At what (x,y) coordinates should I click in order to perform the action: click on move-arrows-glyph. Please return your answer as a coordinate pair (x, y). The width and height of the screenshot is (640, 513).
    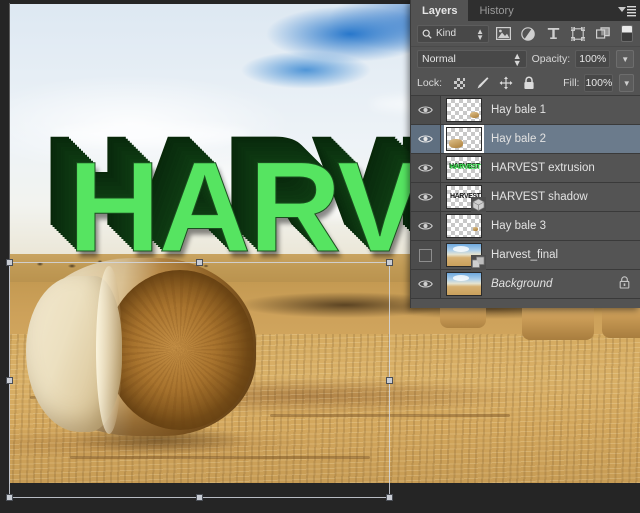
    Looking at the image, I should click on (506, 83).